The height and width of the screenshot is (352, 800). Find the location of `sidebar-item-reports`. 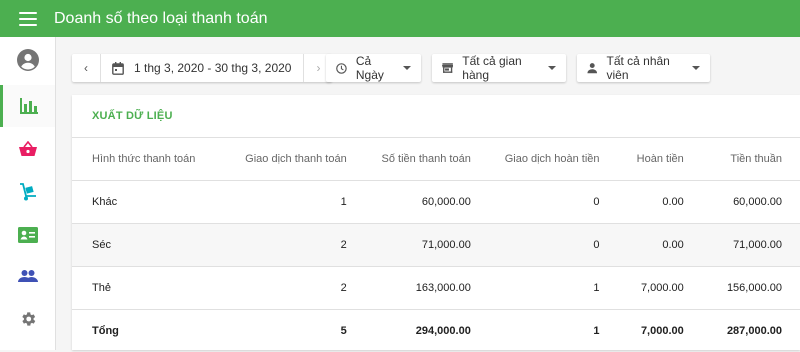

sidebar-item-reports is located at coordinates (27, 106).